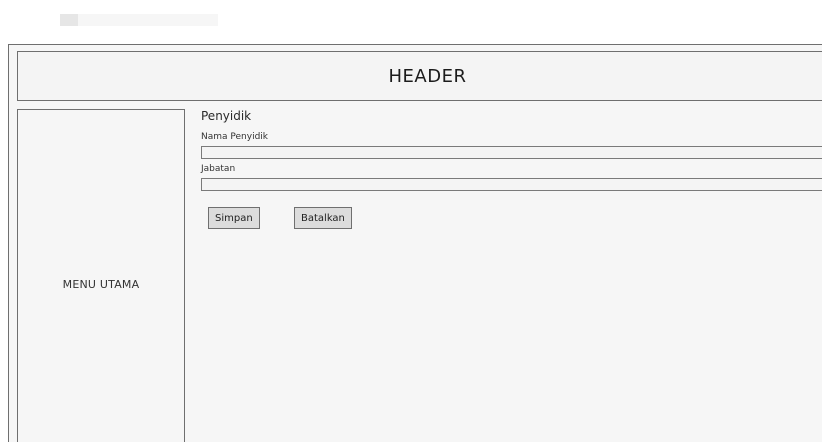 This screenshot has width=822, height=442. Describe the element at coordinates (427, 76) in the screenshot. I see `header-title: HEADER` at that location.